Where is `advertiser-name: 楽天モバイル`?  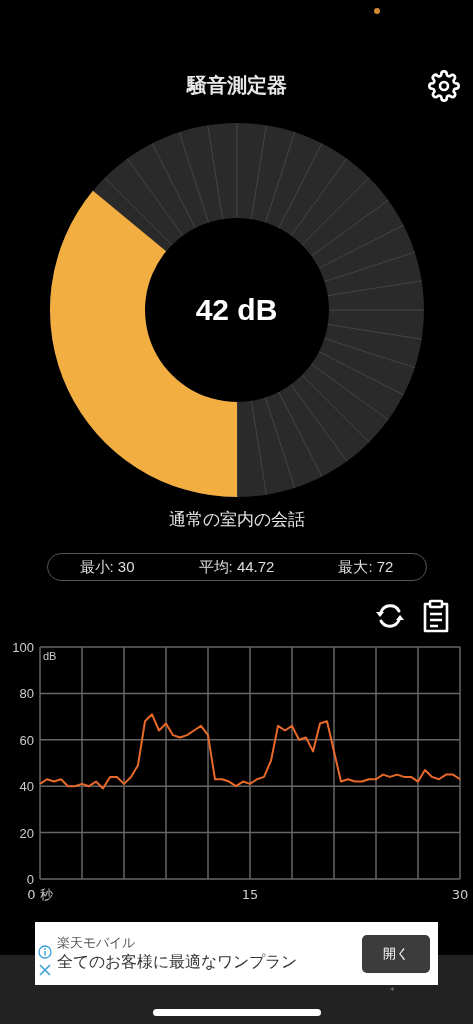
advertiser-name: 楽天モバイル is located at coordinates (96, 943).